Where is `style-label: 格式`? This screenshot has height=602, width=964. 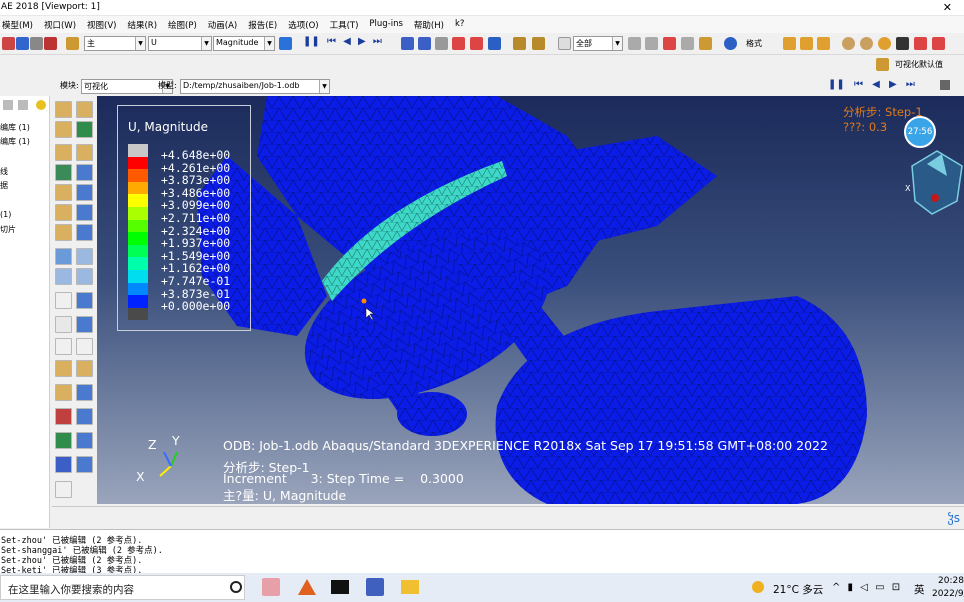
style-label: 格式 is located at coordinates (754, 43).